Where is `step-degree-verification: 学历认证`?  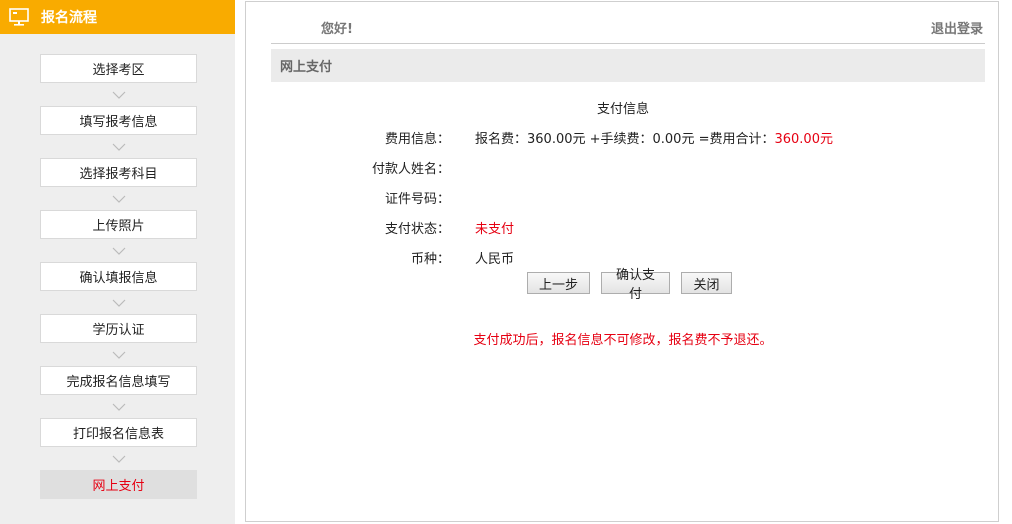
step-degree-verification: 学历认证 is located at coordinates (118, 328).